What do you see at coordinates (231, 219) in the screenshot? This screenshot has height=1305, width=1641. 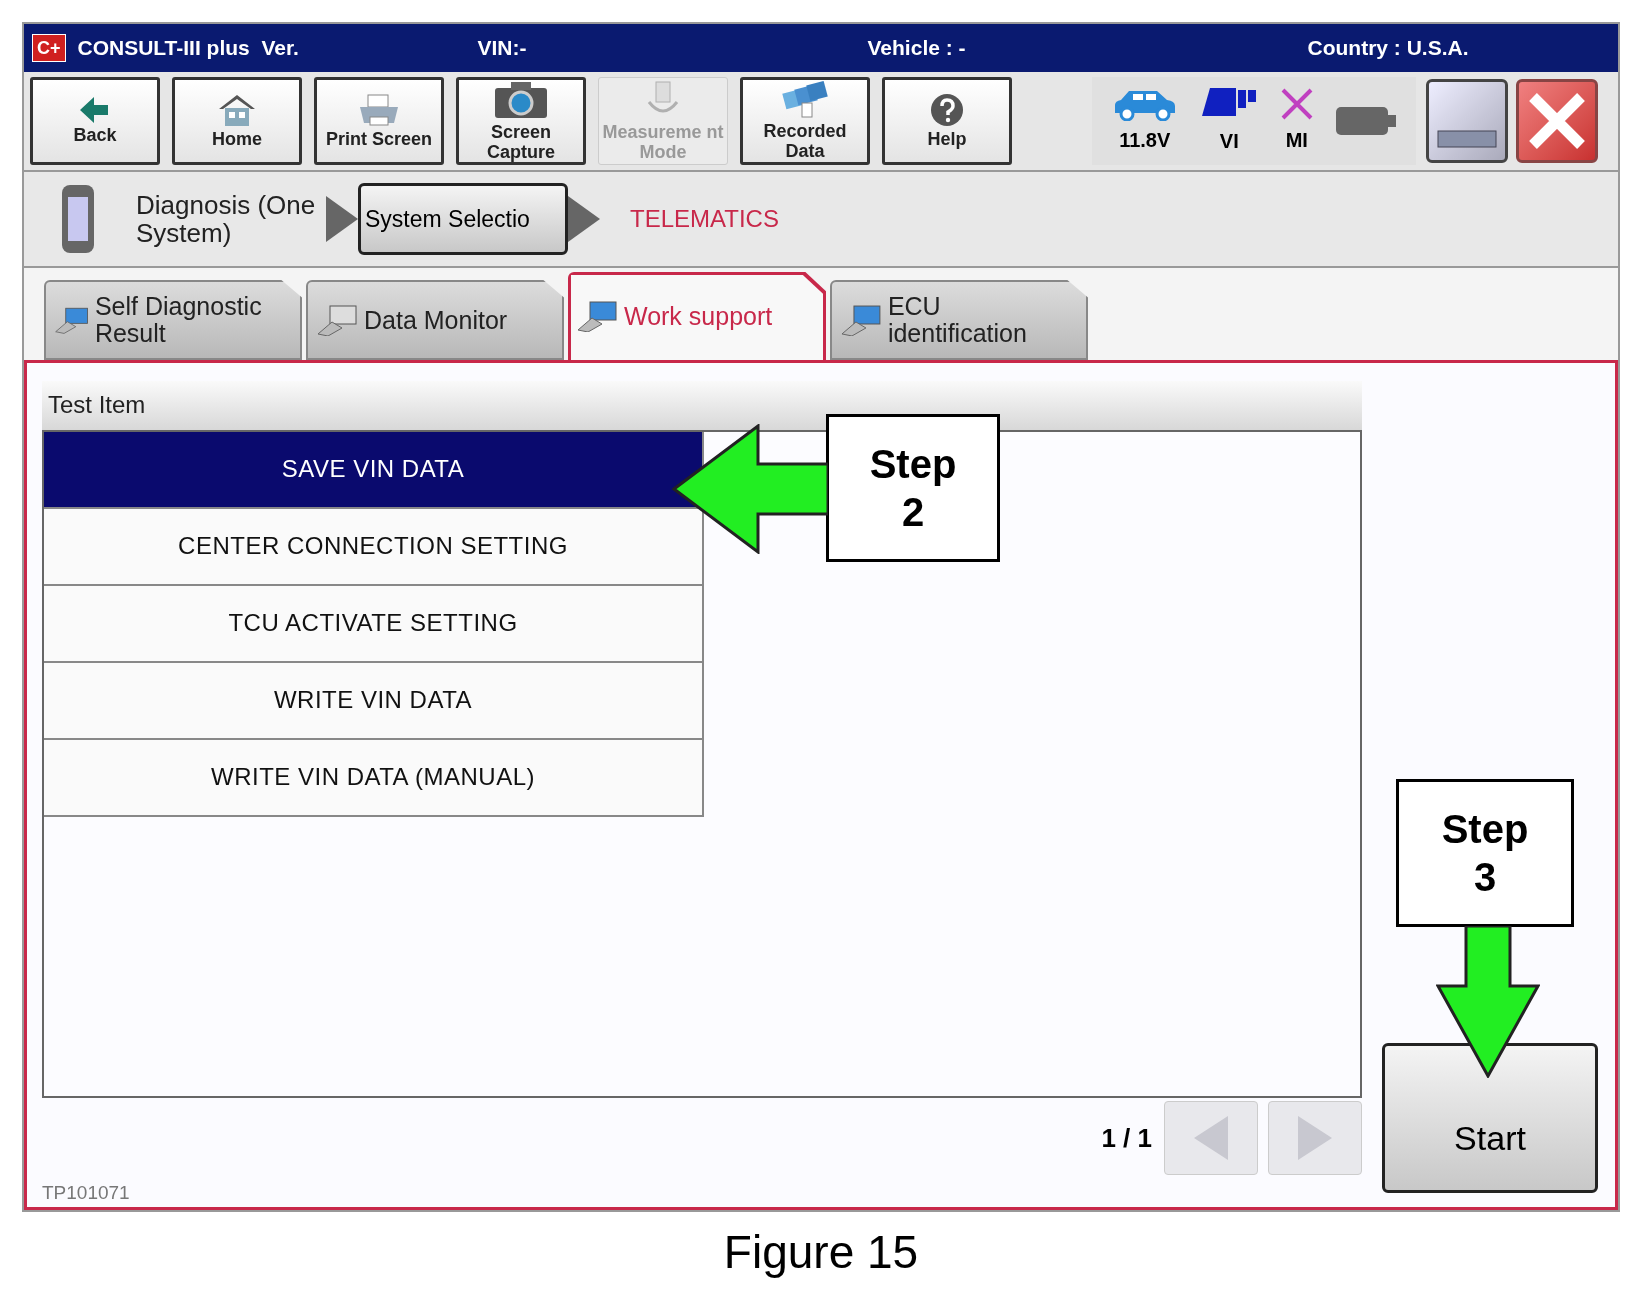 I see `breadcrumb-step: Diagnosis (One System)` at bounding box center [231, 219].